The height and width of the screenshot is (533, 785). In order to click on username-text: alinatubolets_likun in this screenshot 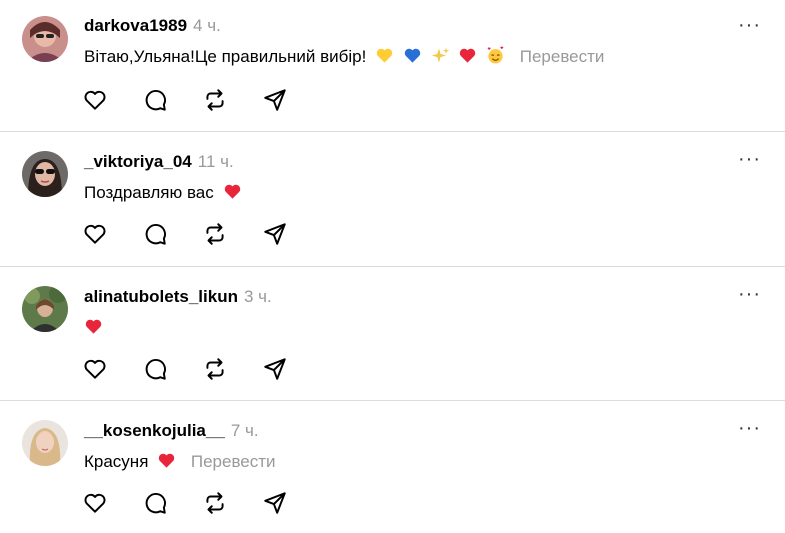, I will do `click(161, 296)`.